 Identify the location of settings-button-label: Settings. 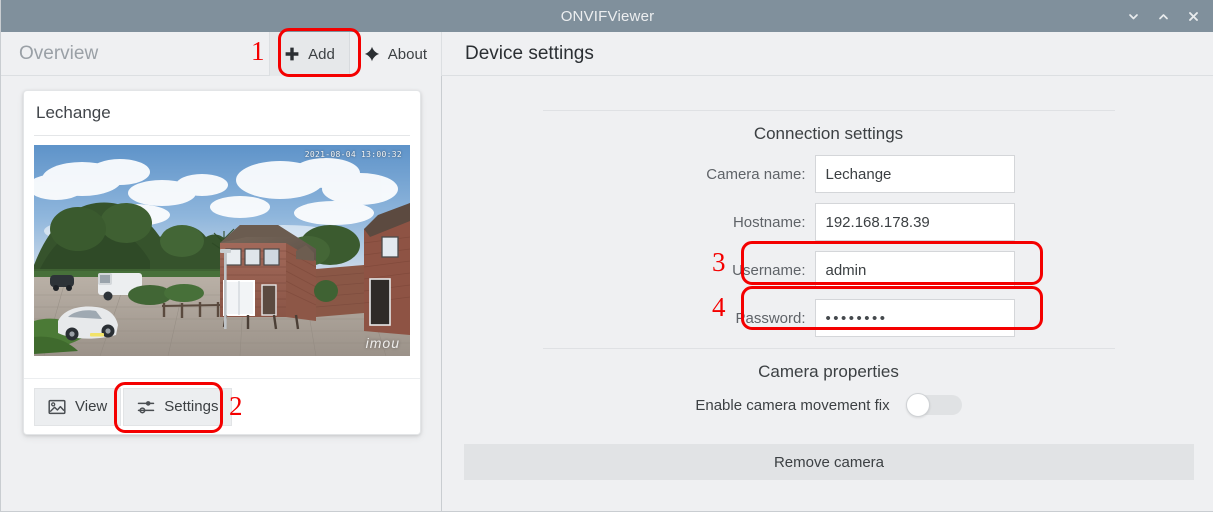
(191, 406).